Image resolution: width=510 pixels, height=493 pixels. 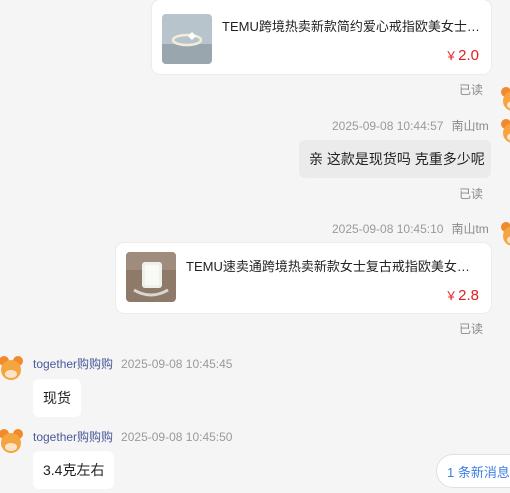 I want to click on message-timestamp: 2025-09-08 10:45:50, so click(x=177, y=437).